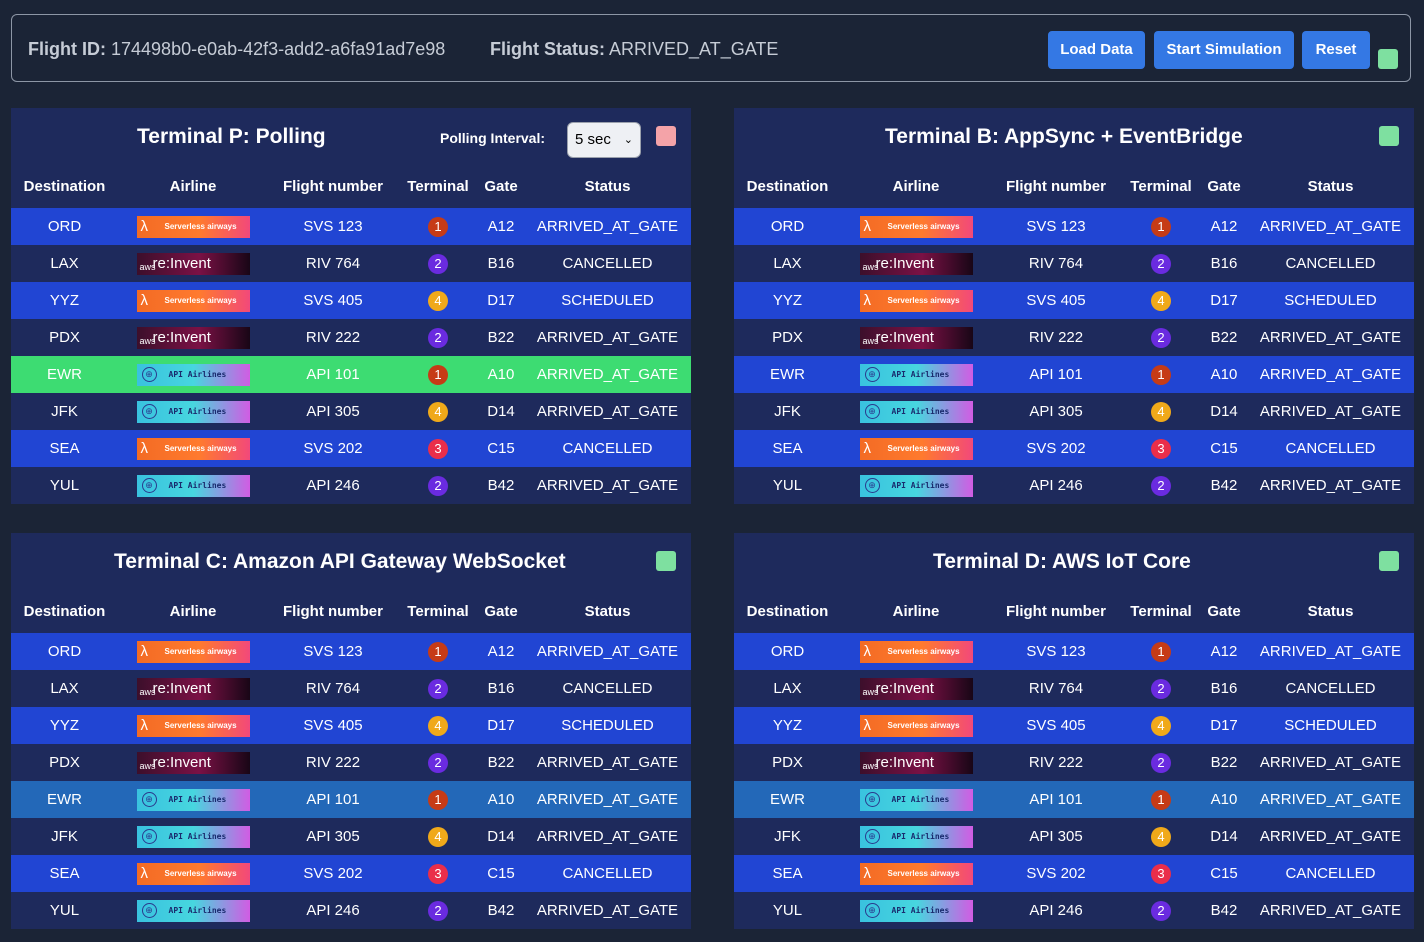  Describe the element at coordinates (438, 300) in the screenshot. I see `terminal-cell: 4` at that location.